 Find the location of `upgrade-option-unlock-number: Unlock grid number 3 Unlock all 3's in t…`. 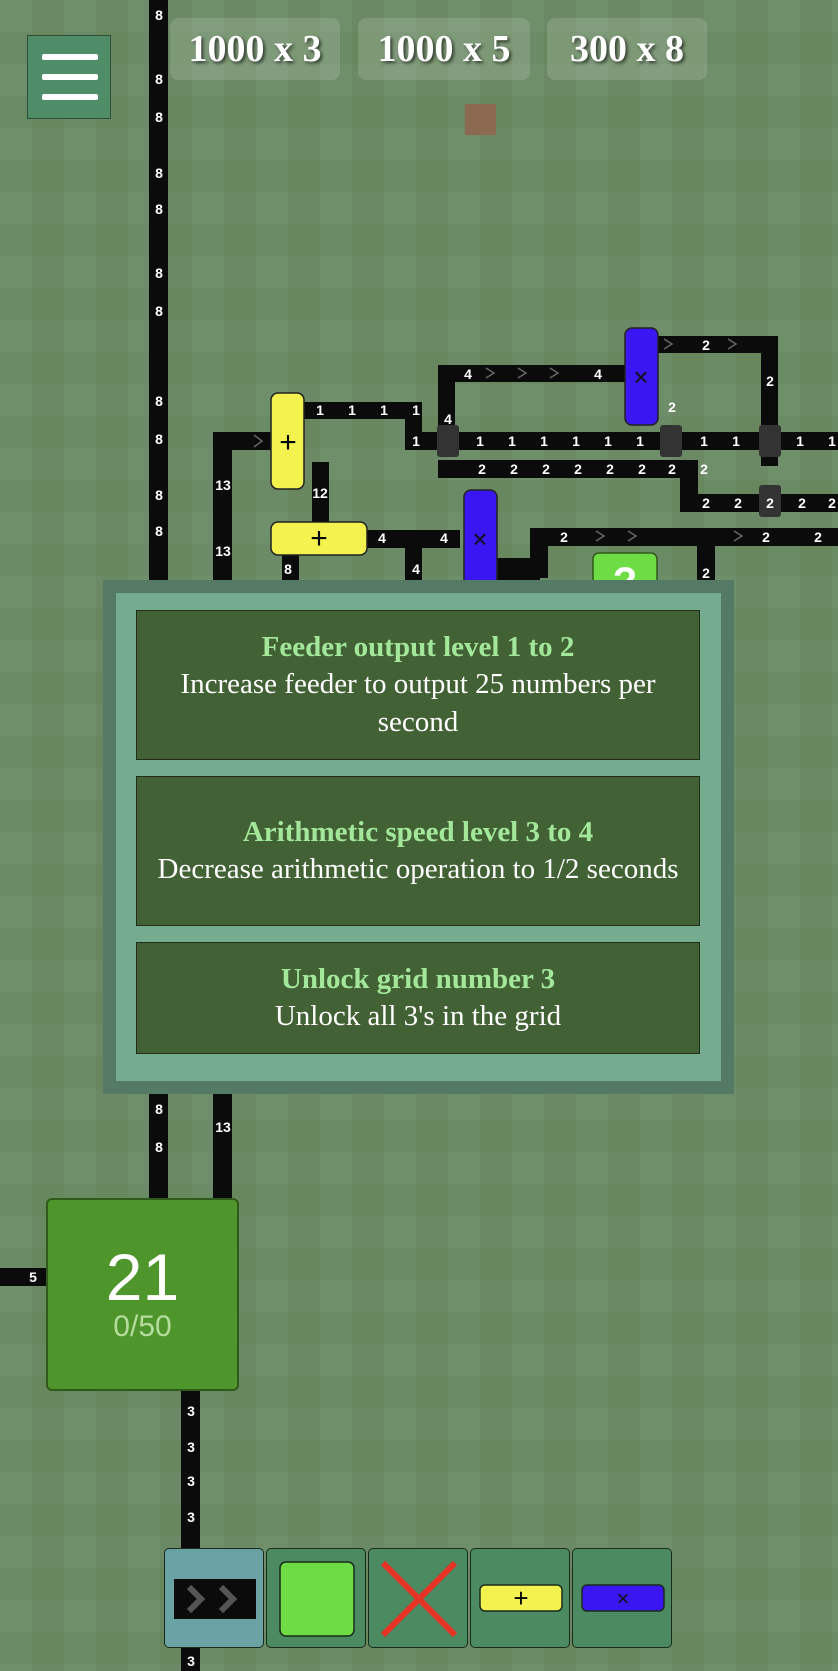

upgrade-option-unlock-number: Unlock grid number 3 Unlock all 3's in t… is located at coordinates (418, 998).